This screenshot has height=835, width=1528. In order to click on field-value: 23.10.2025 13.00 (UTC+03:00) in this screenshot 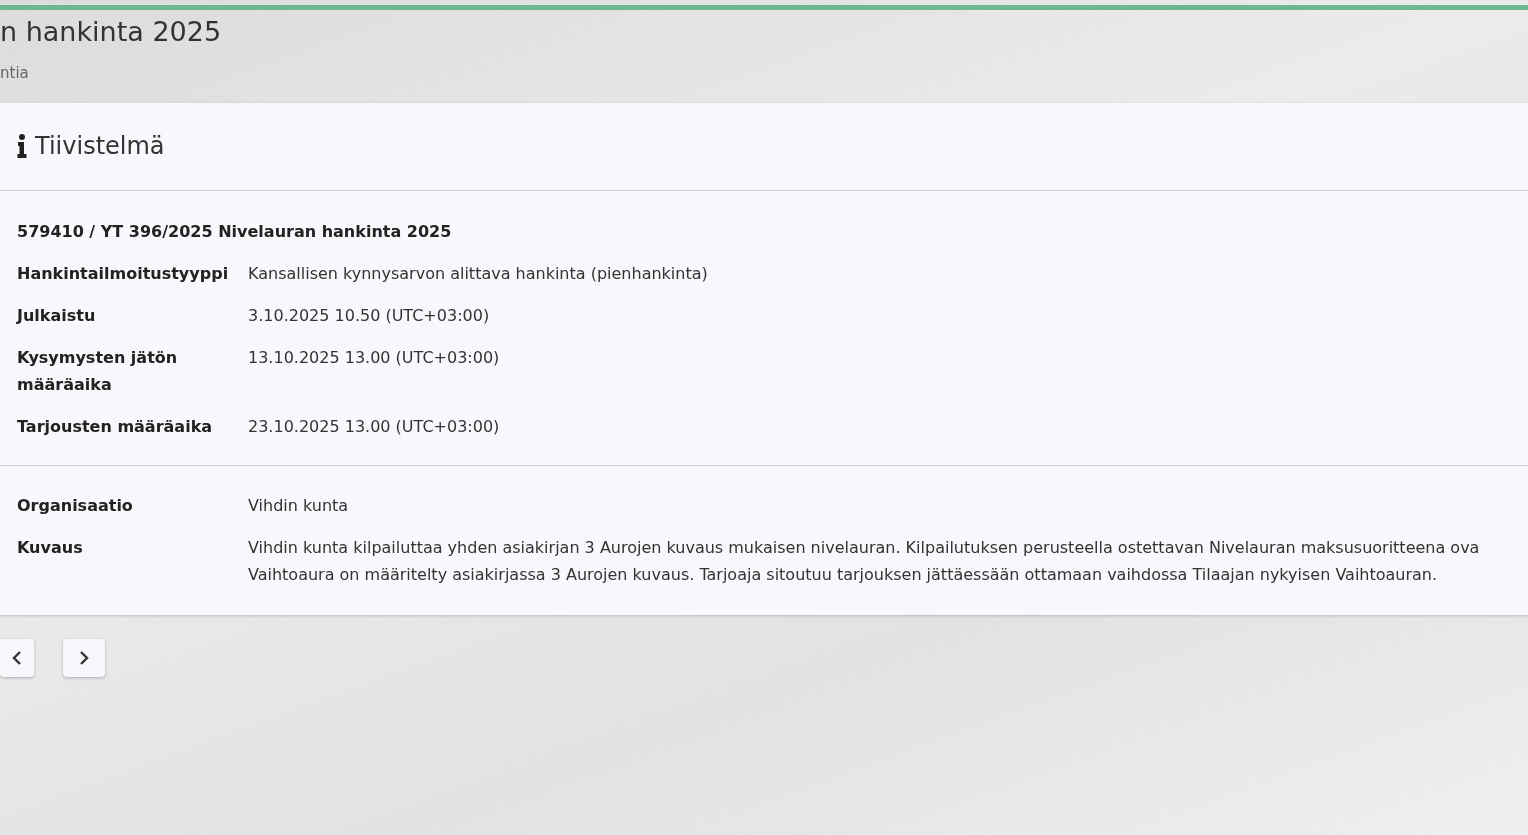, I will do `click(374, 426)`.